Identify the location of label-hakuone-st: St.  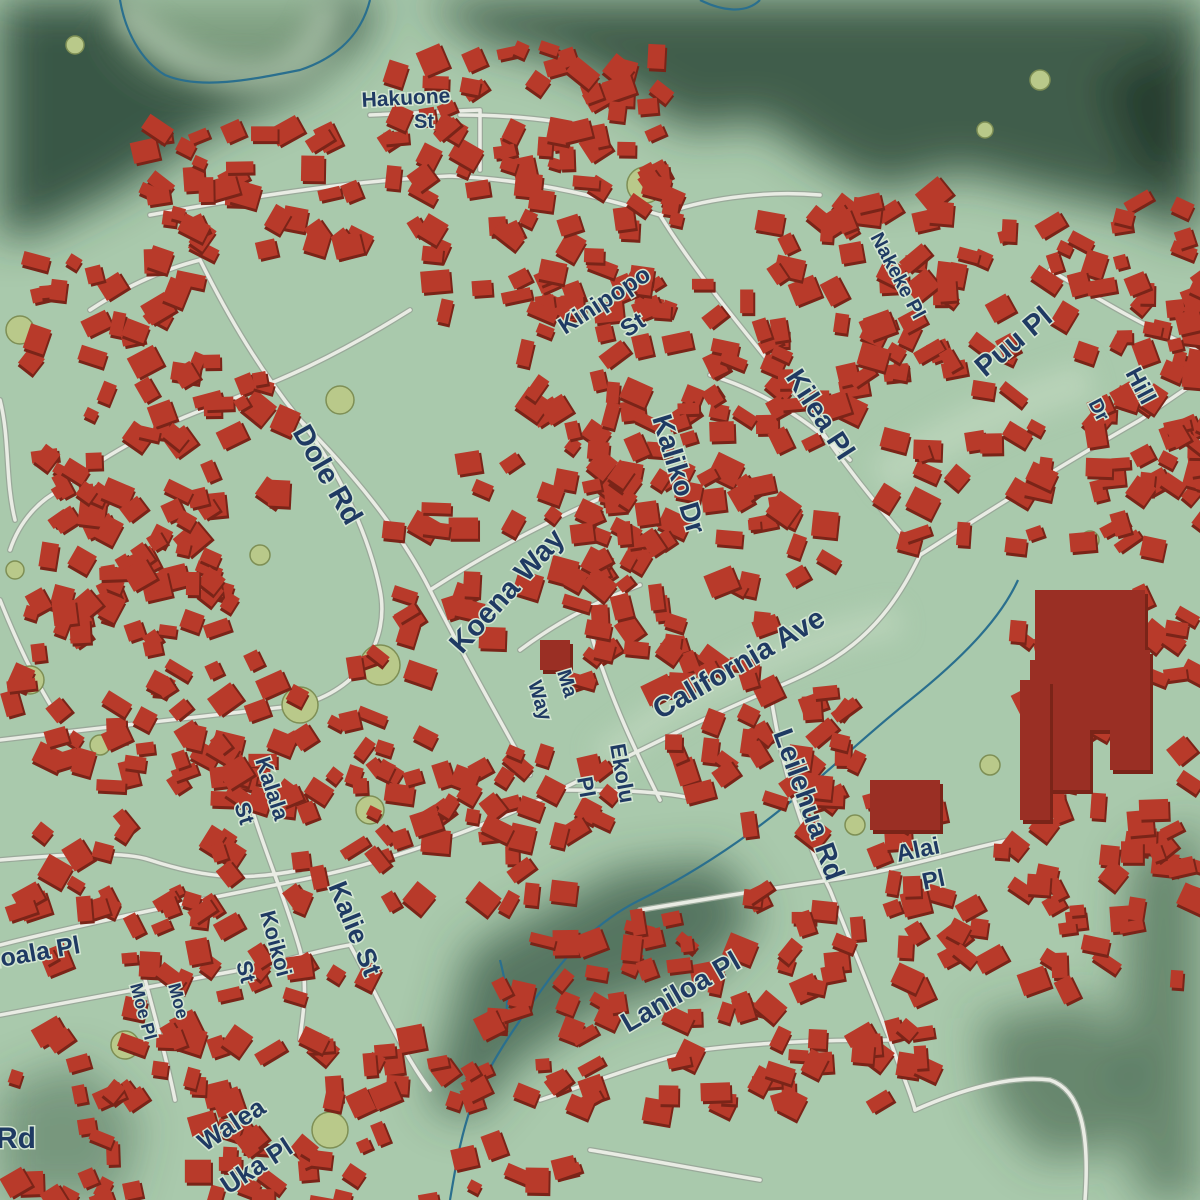
(424, 122).